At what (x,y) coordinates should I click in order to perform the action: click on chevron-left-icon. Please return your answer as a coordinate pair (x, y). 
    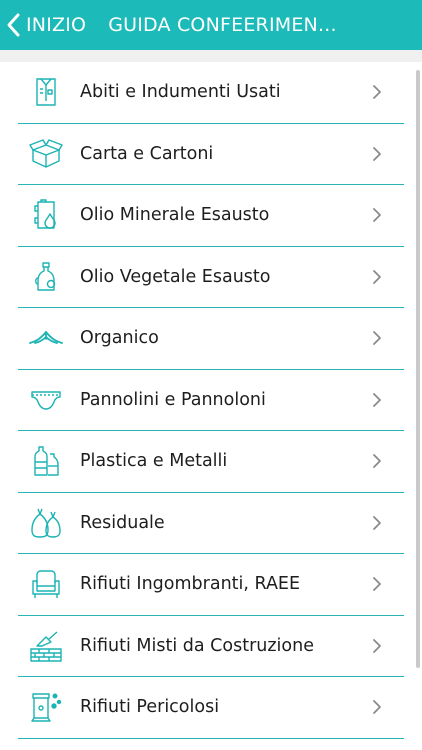
    Looking at the image, I should click on (13, 25).